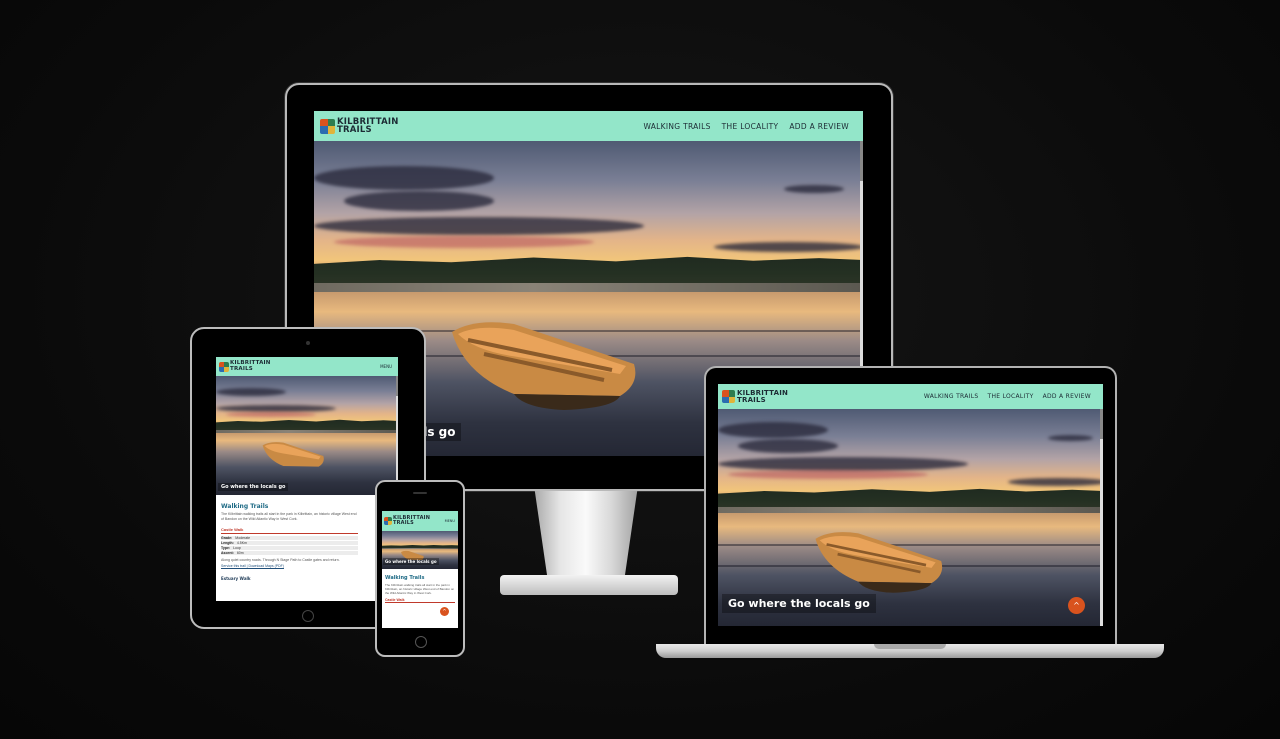 The image size is (1280, 739). I want to click on phone-navbar: KILBRITTAIN TRAILS MENU, so click(420, 521).